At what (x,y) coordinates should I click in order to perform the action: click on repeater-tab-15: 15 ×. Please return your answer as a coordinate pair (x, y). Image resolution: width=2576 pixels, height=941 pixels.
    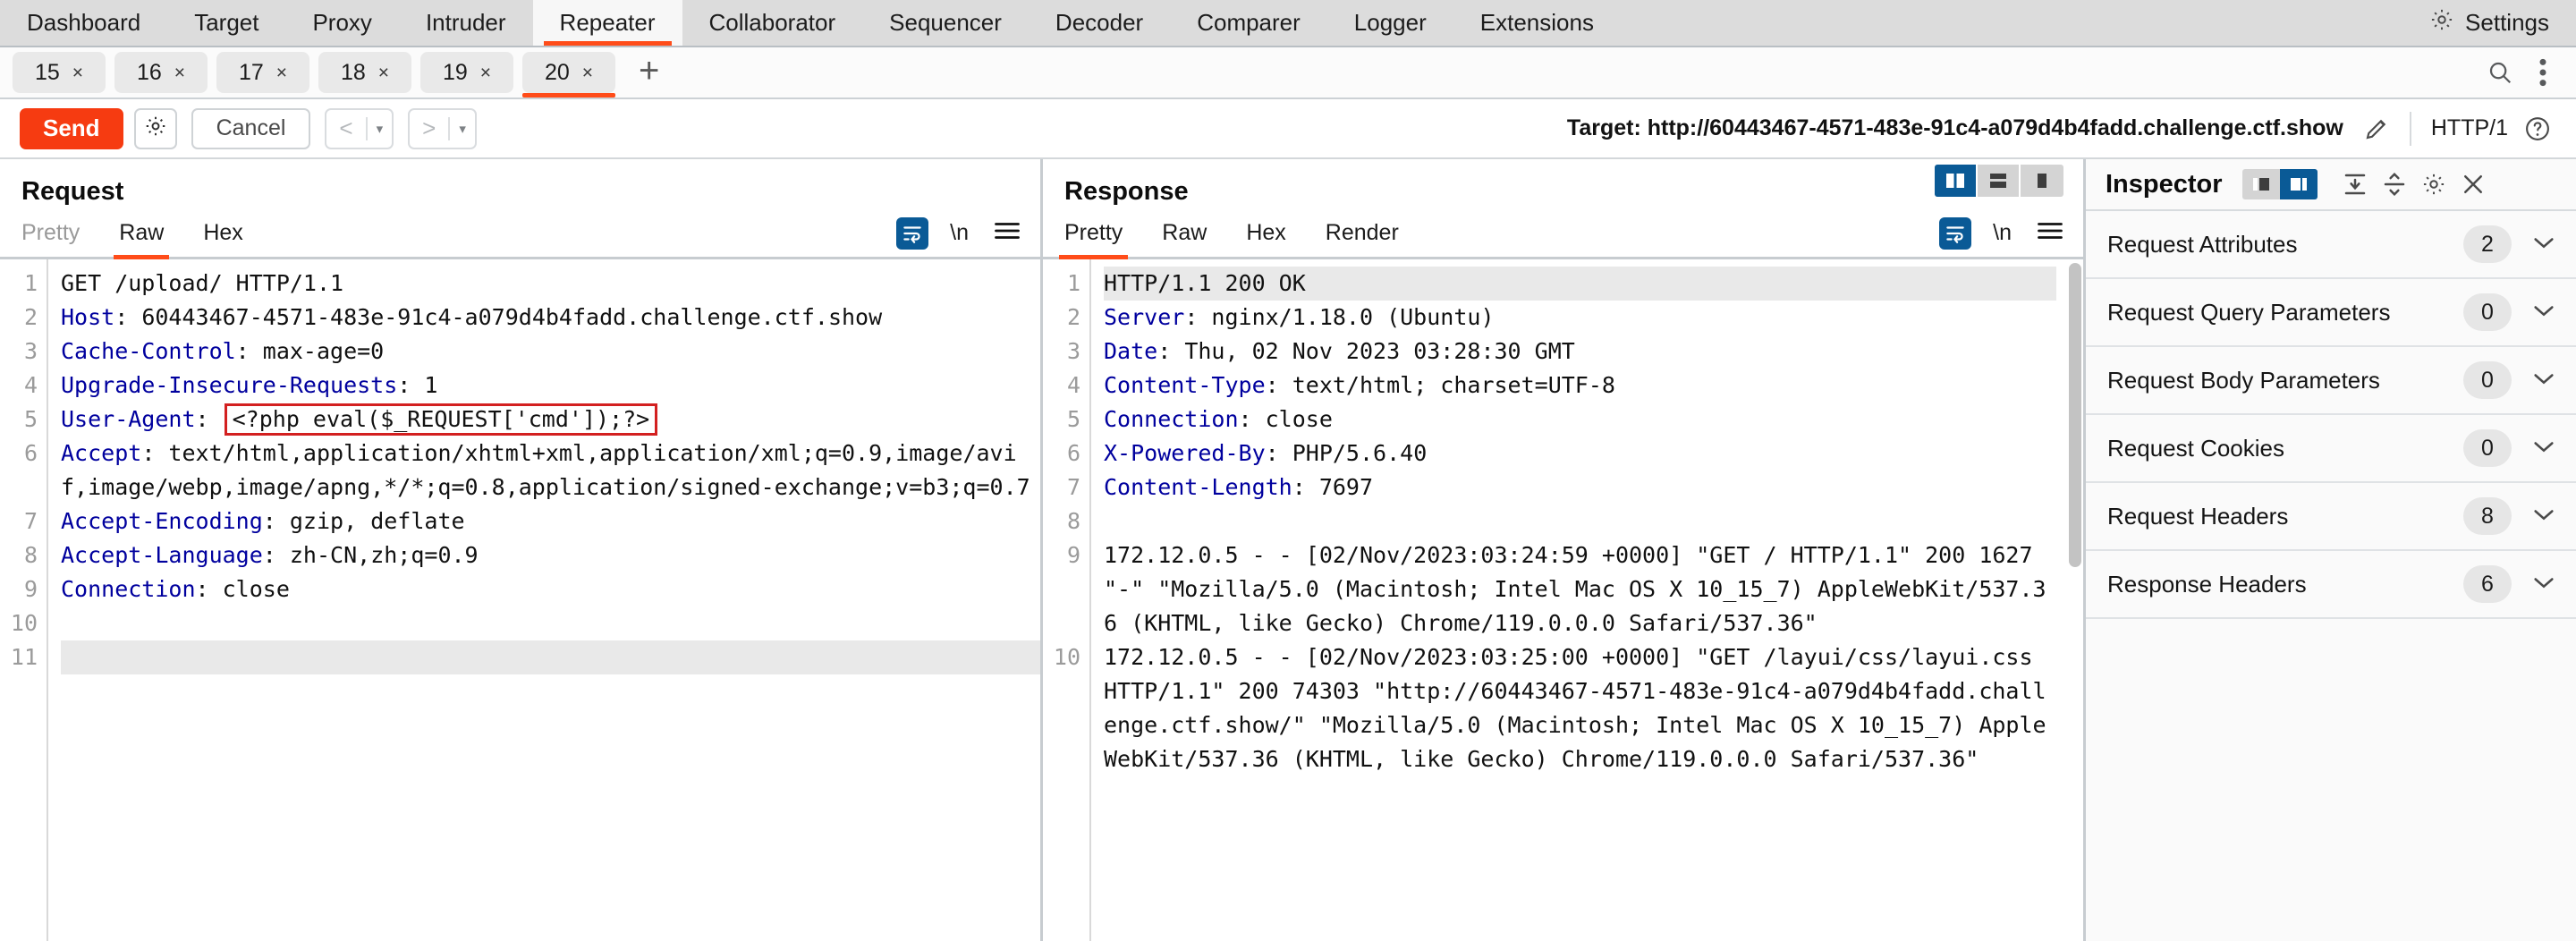
    Looking at the image, I should click on (59, 72).